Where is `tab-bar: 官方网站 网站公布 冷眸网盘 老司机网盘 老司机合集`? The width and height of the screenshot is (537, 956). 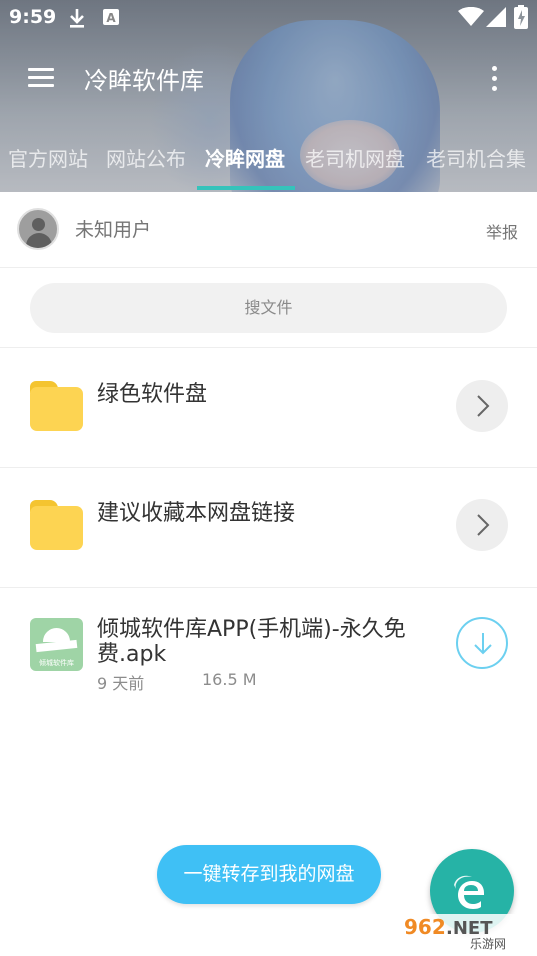 tab-bar: 官方网站 网站公布 冷眸网盘 老司机网盘 老司机合集 is located at coordinates (268, 158).